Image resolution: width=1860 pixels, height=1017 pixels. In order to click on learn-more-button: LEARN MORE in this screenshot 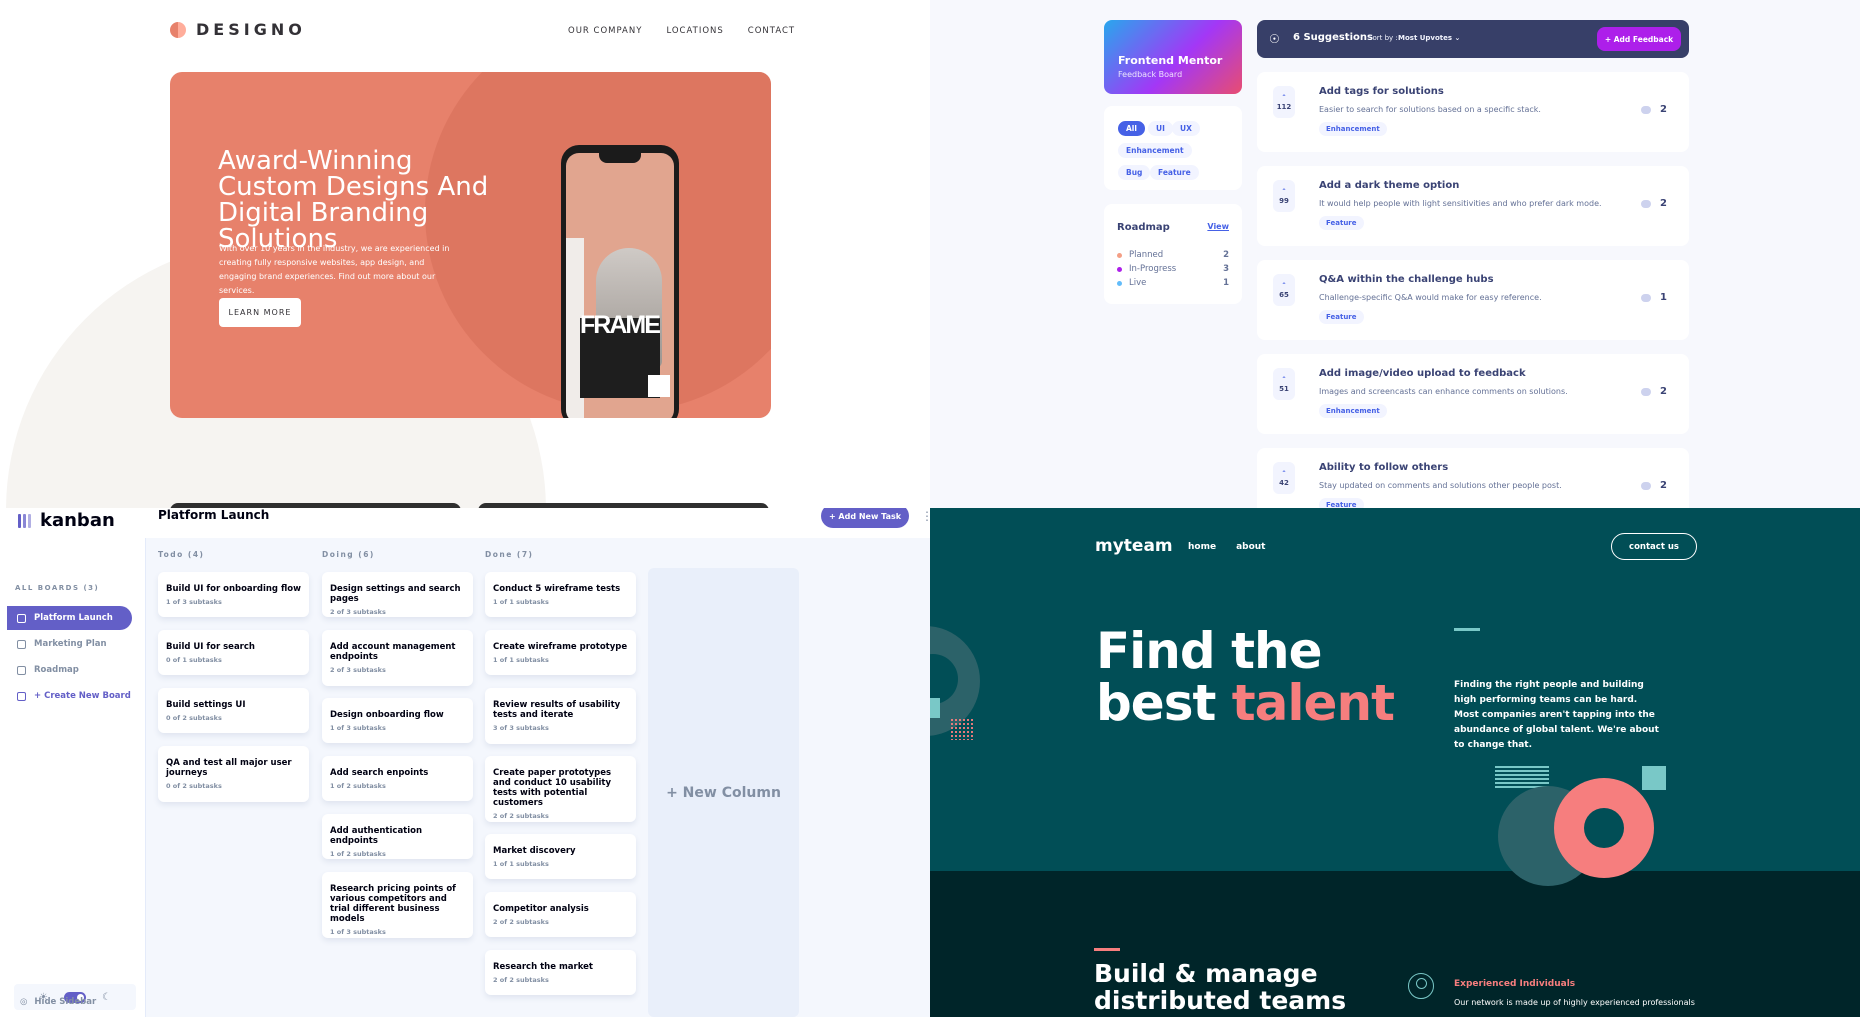, I will do `click(260, 312)`.